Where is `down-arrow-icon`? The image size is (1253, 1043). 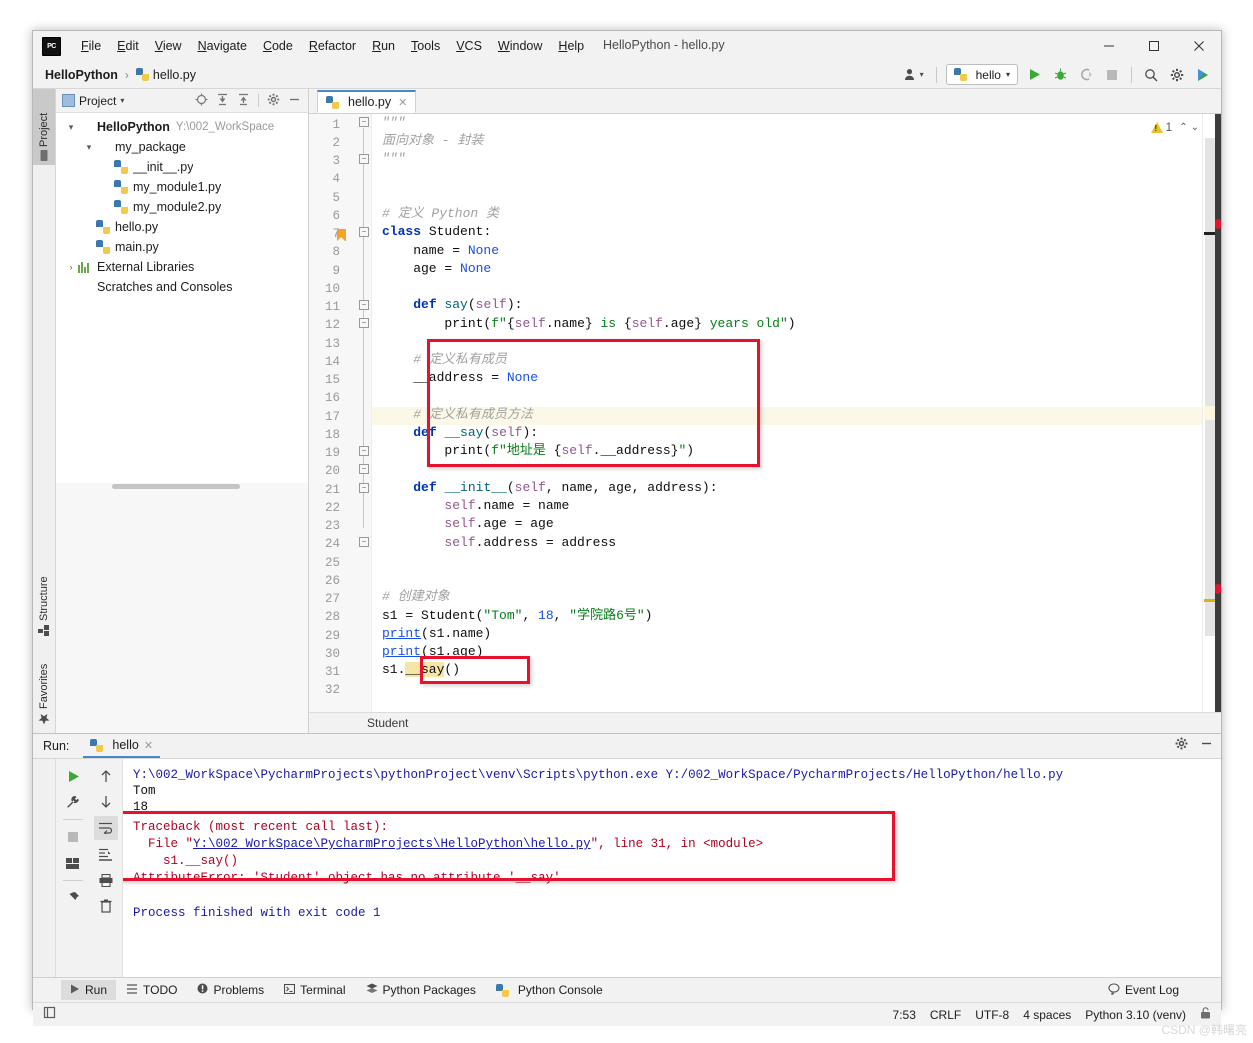 down-arrow-icon is located at coordinates (106, 802).